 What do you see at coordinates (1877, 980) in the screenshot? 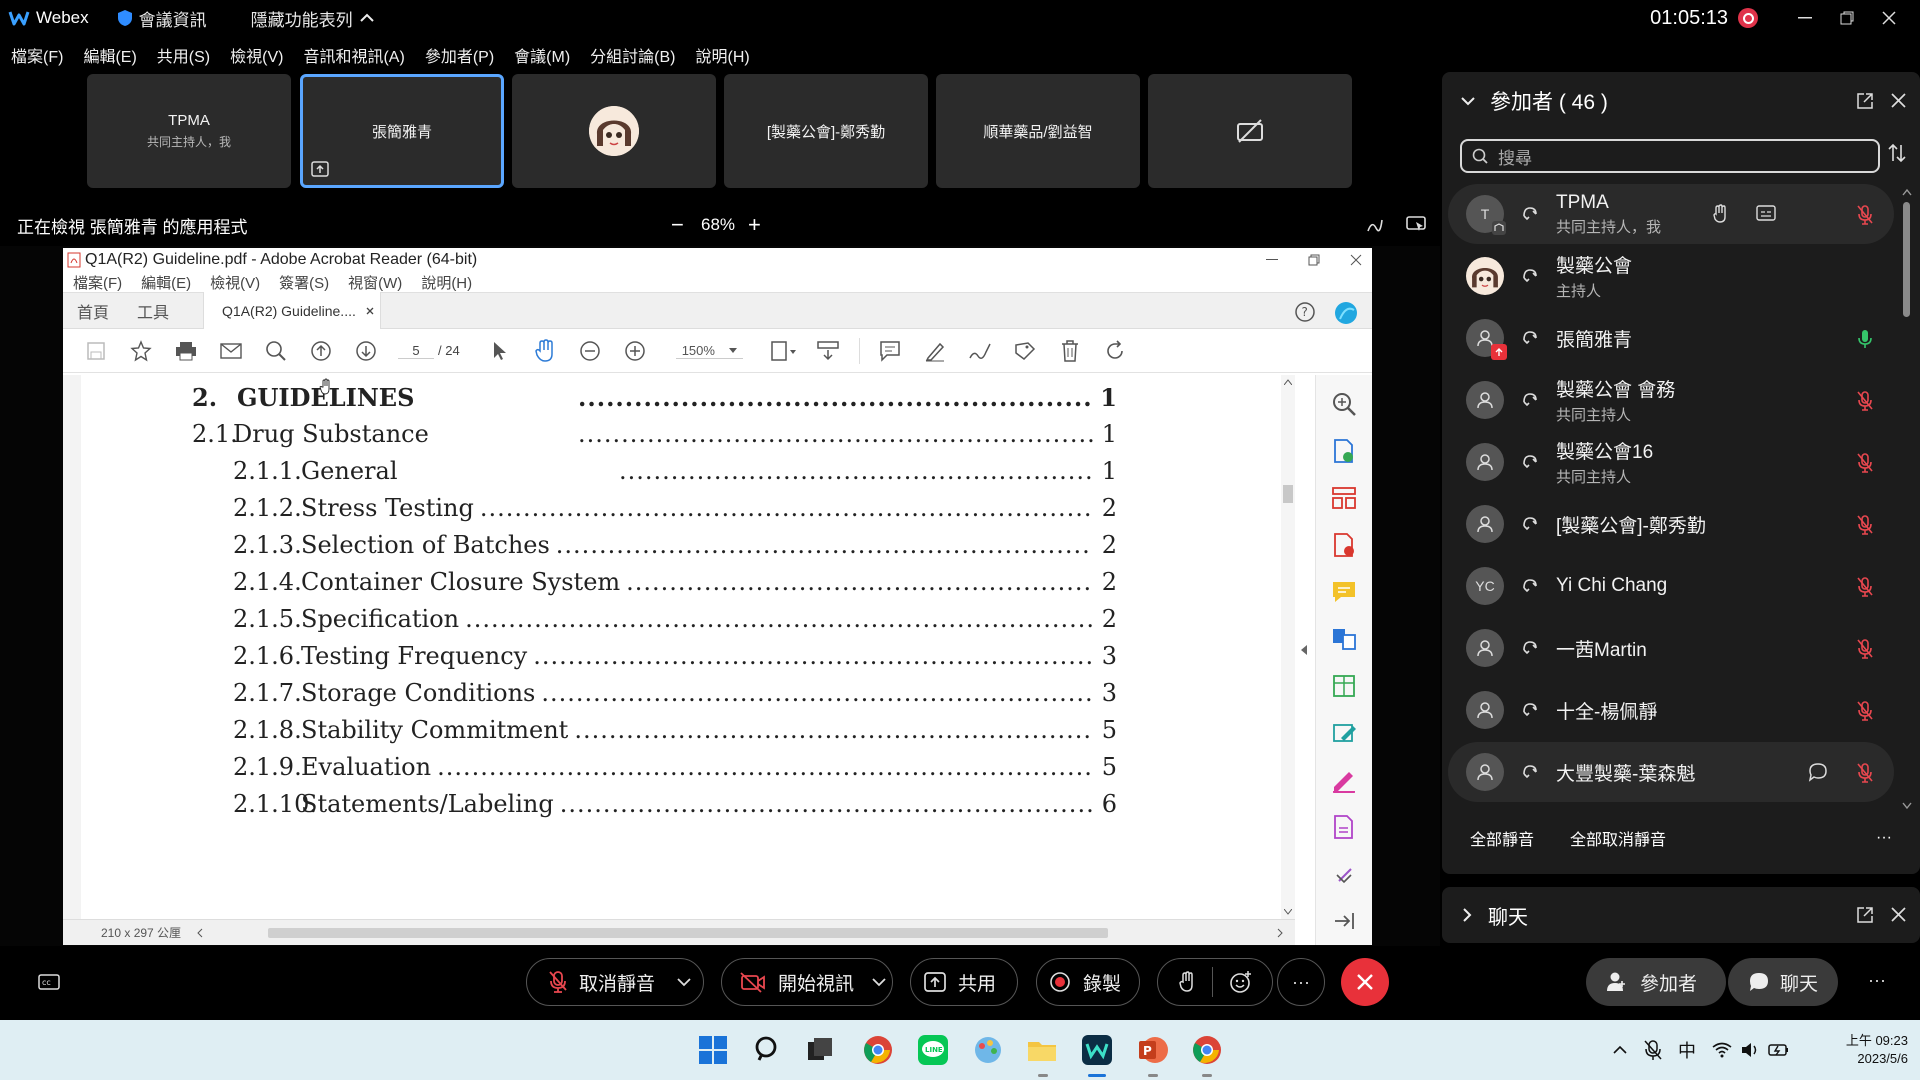
I see `panel-more-button: ···` at bounding box center [1877, 980].